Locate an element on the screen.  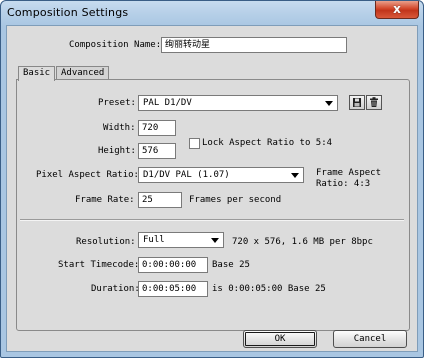
pixel-aspect-dropdown: D1/DV PAL (1.07) is located at coordinates (221, 175).